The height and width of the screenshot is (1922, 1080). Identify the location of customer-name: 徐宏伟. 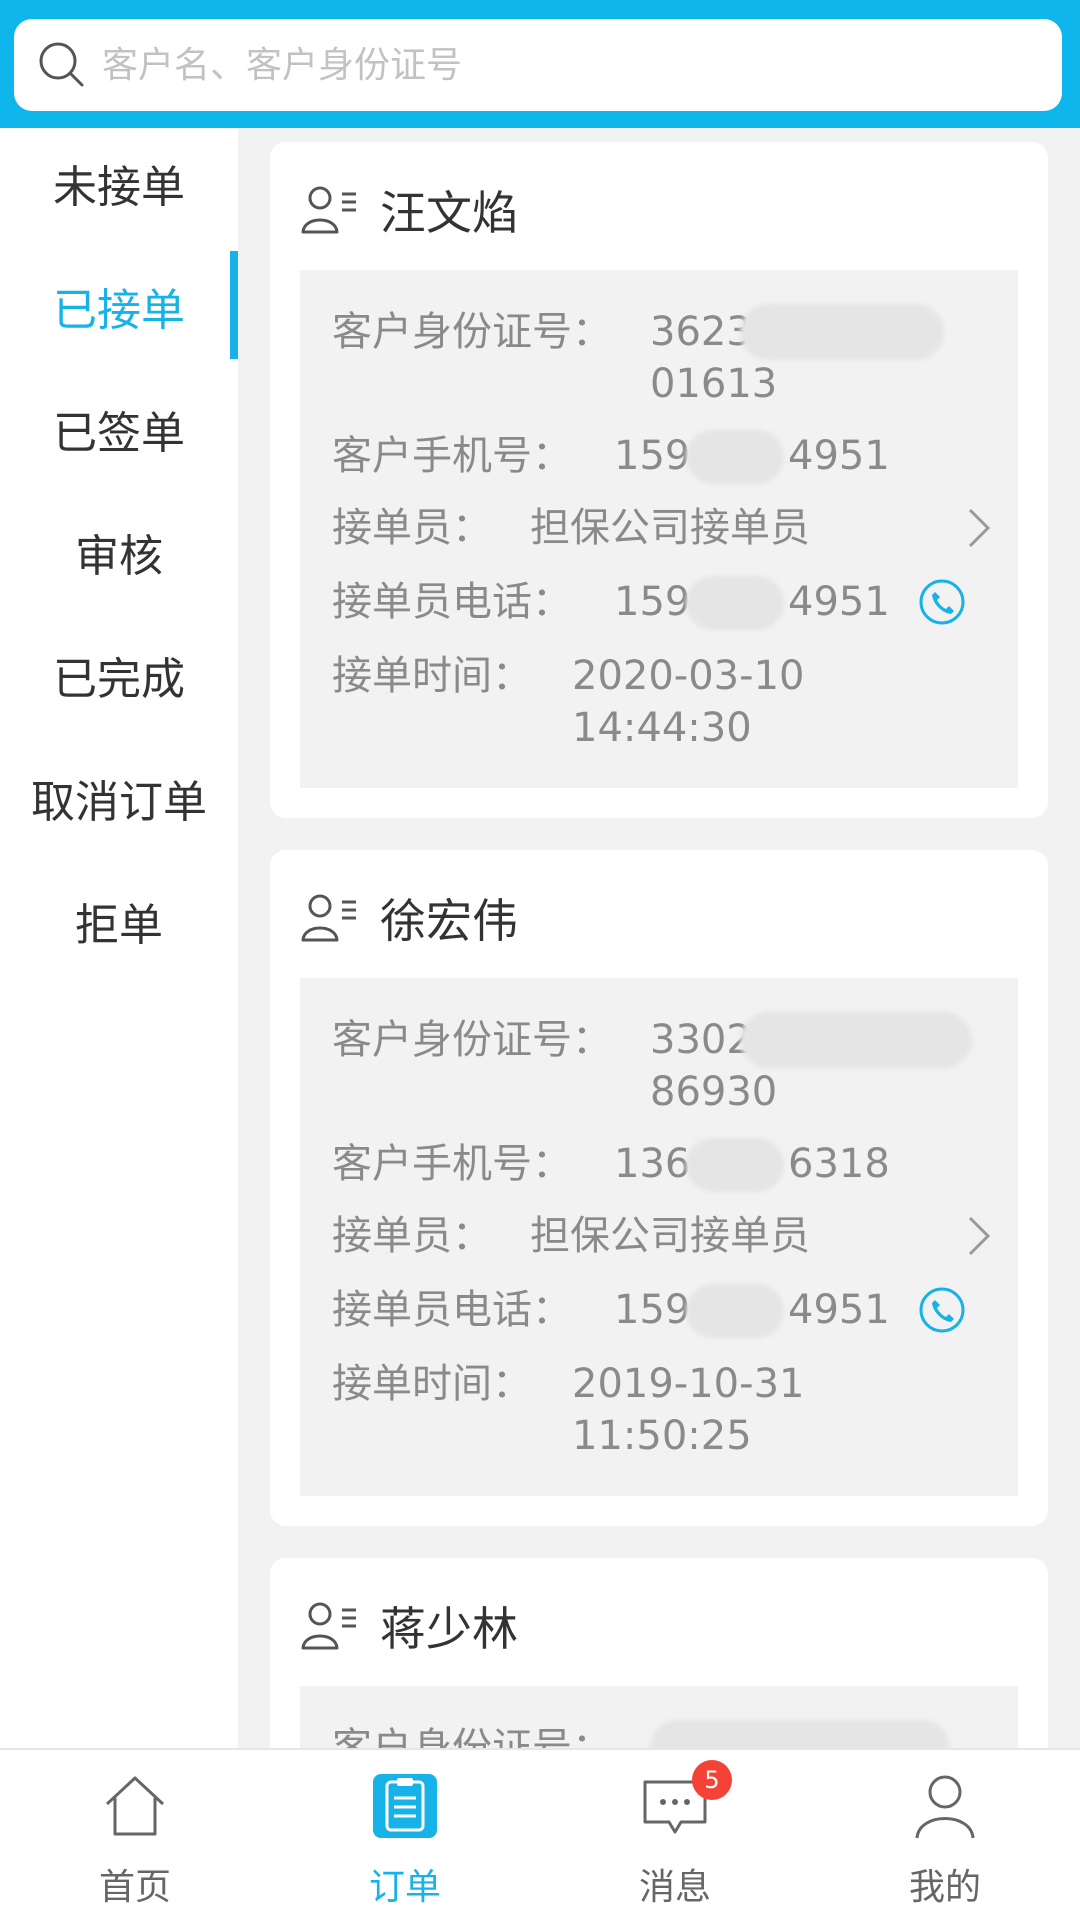
(449, 921).